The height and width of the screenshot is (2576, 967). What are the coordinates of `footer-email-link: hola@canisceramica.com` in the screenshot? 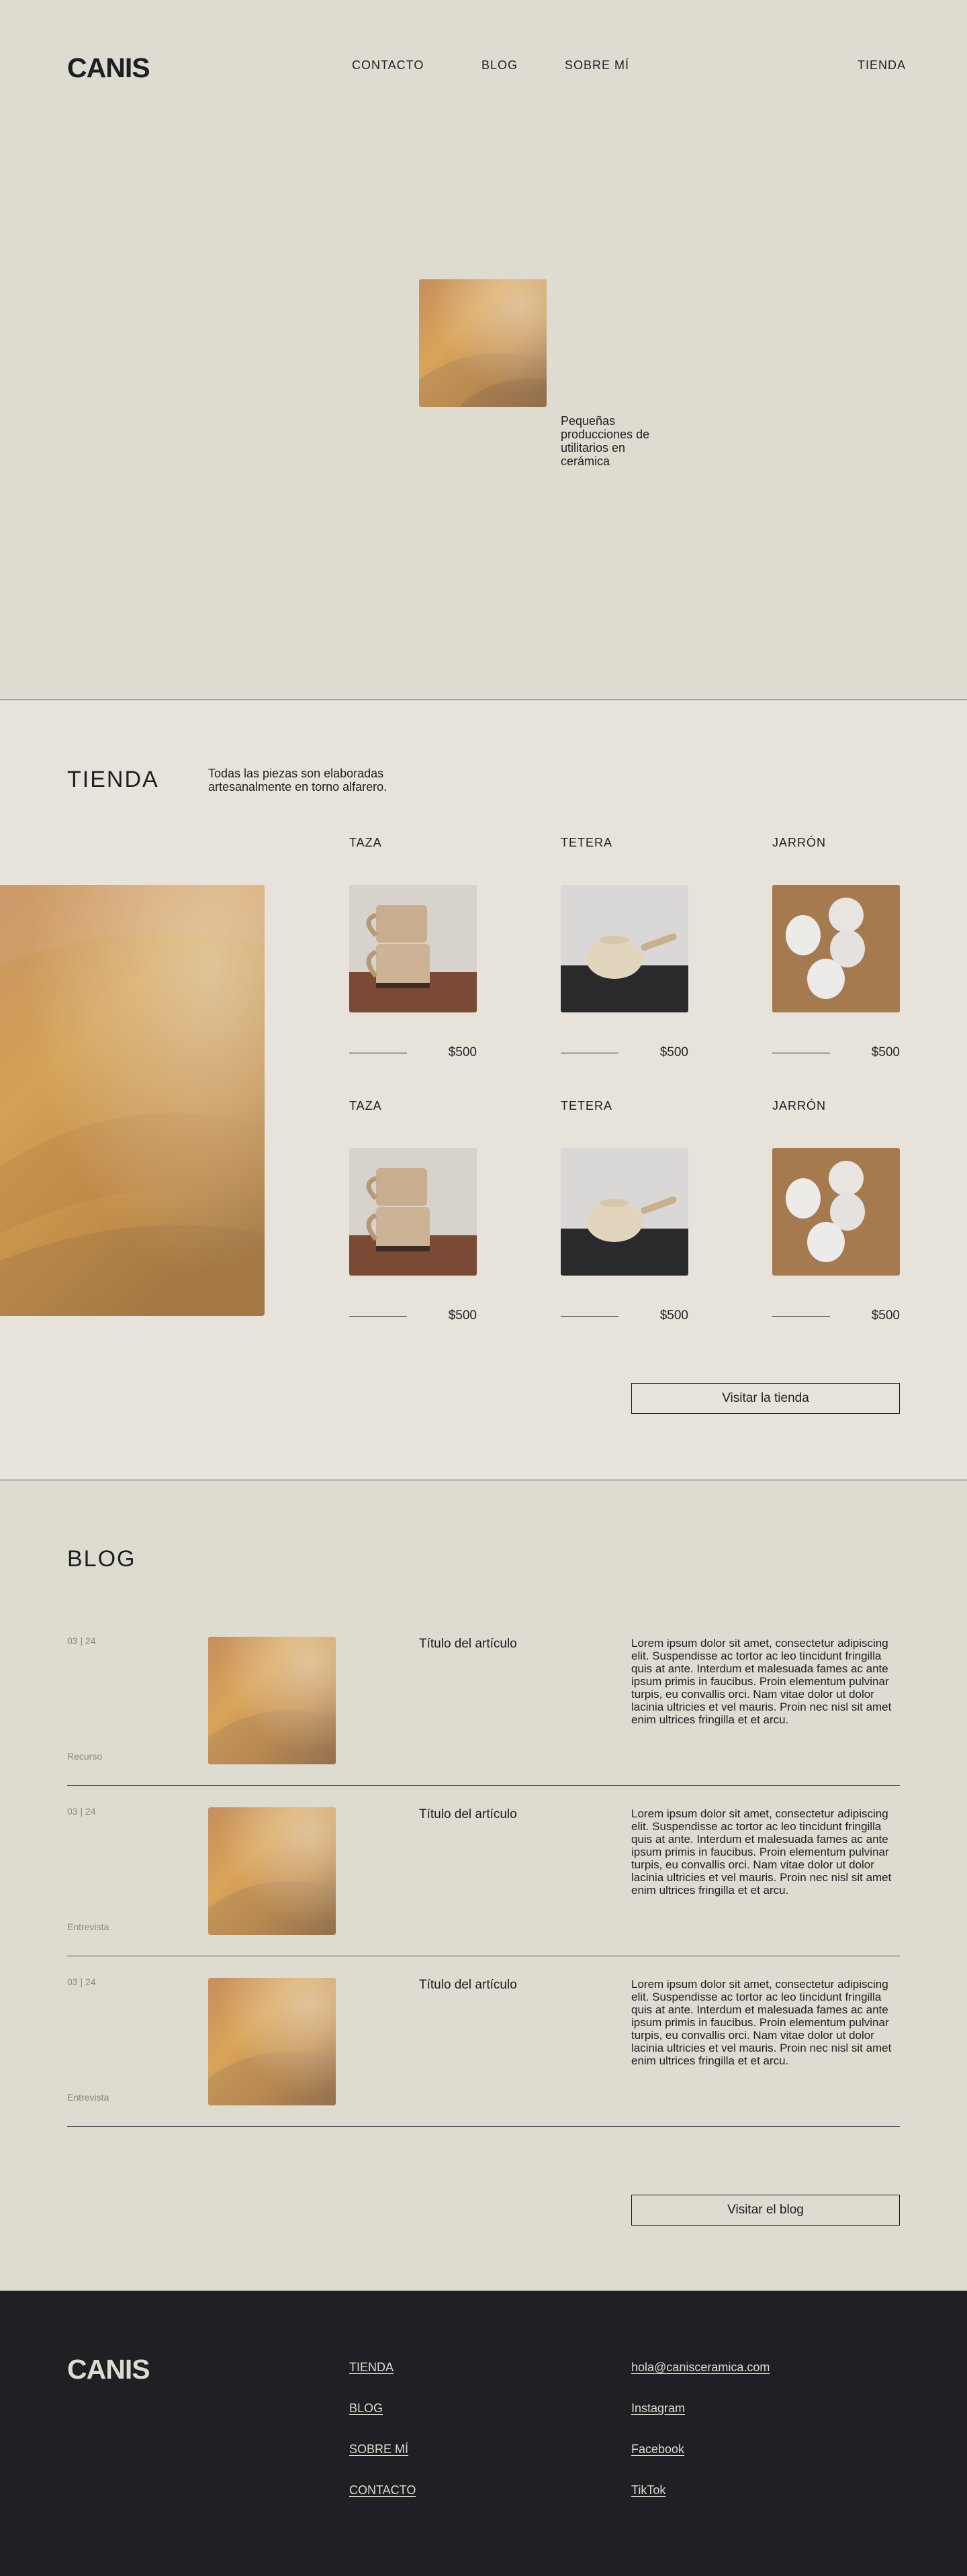 It's located at (700, 2367).